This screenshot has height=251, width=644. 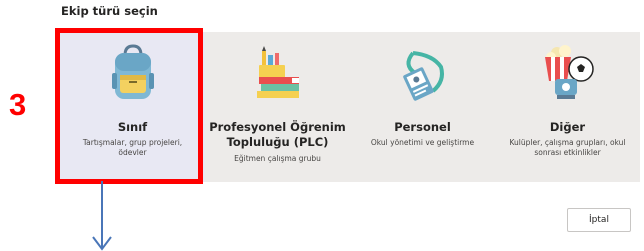 What do you see at coordinates (277, 73) in the screenshot?
I see `books-pencils-icon` at bounding box center [277, 73].